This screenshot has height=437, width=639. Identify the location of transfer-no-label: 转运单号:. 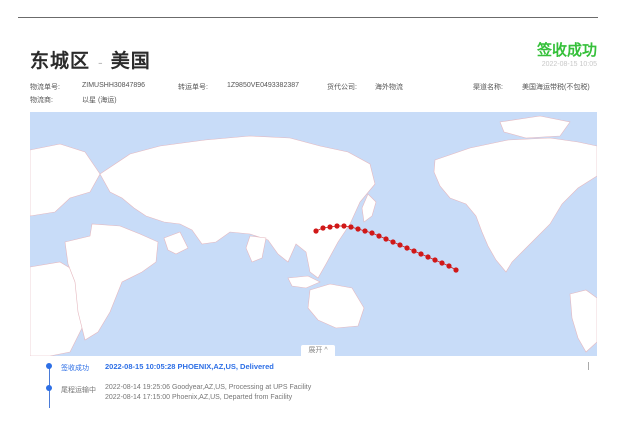
(193, 87).